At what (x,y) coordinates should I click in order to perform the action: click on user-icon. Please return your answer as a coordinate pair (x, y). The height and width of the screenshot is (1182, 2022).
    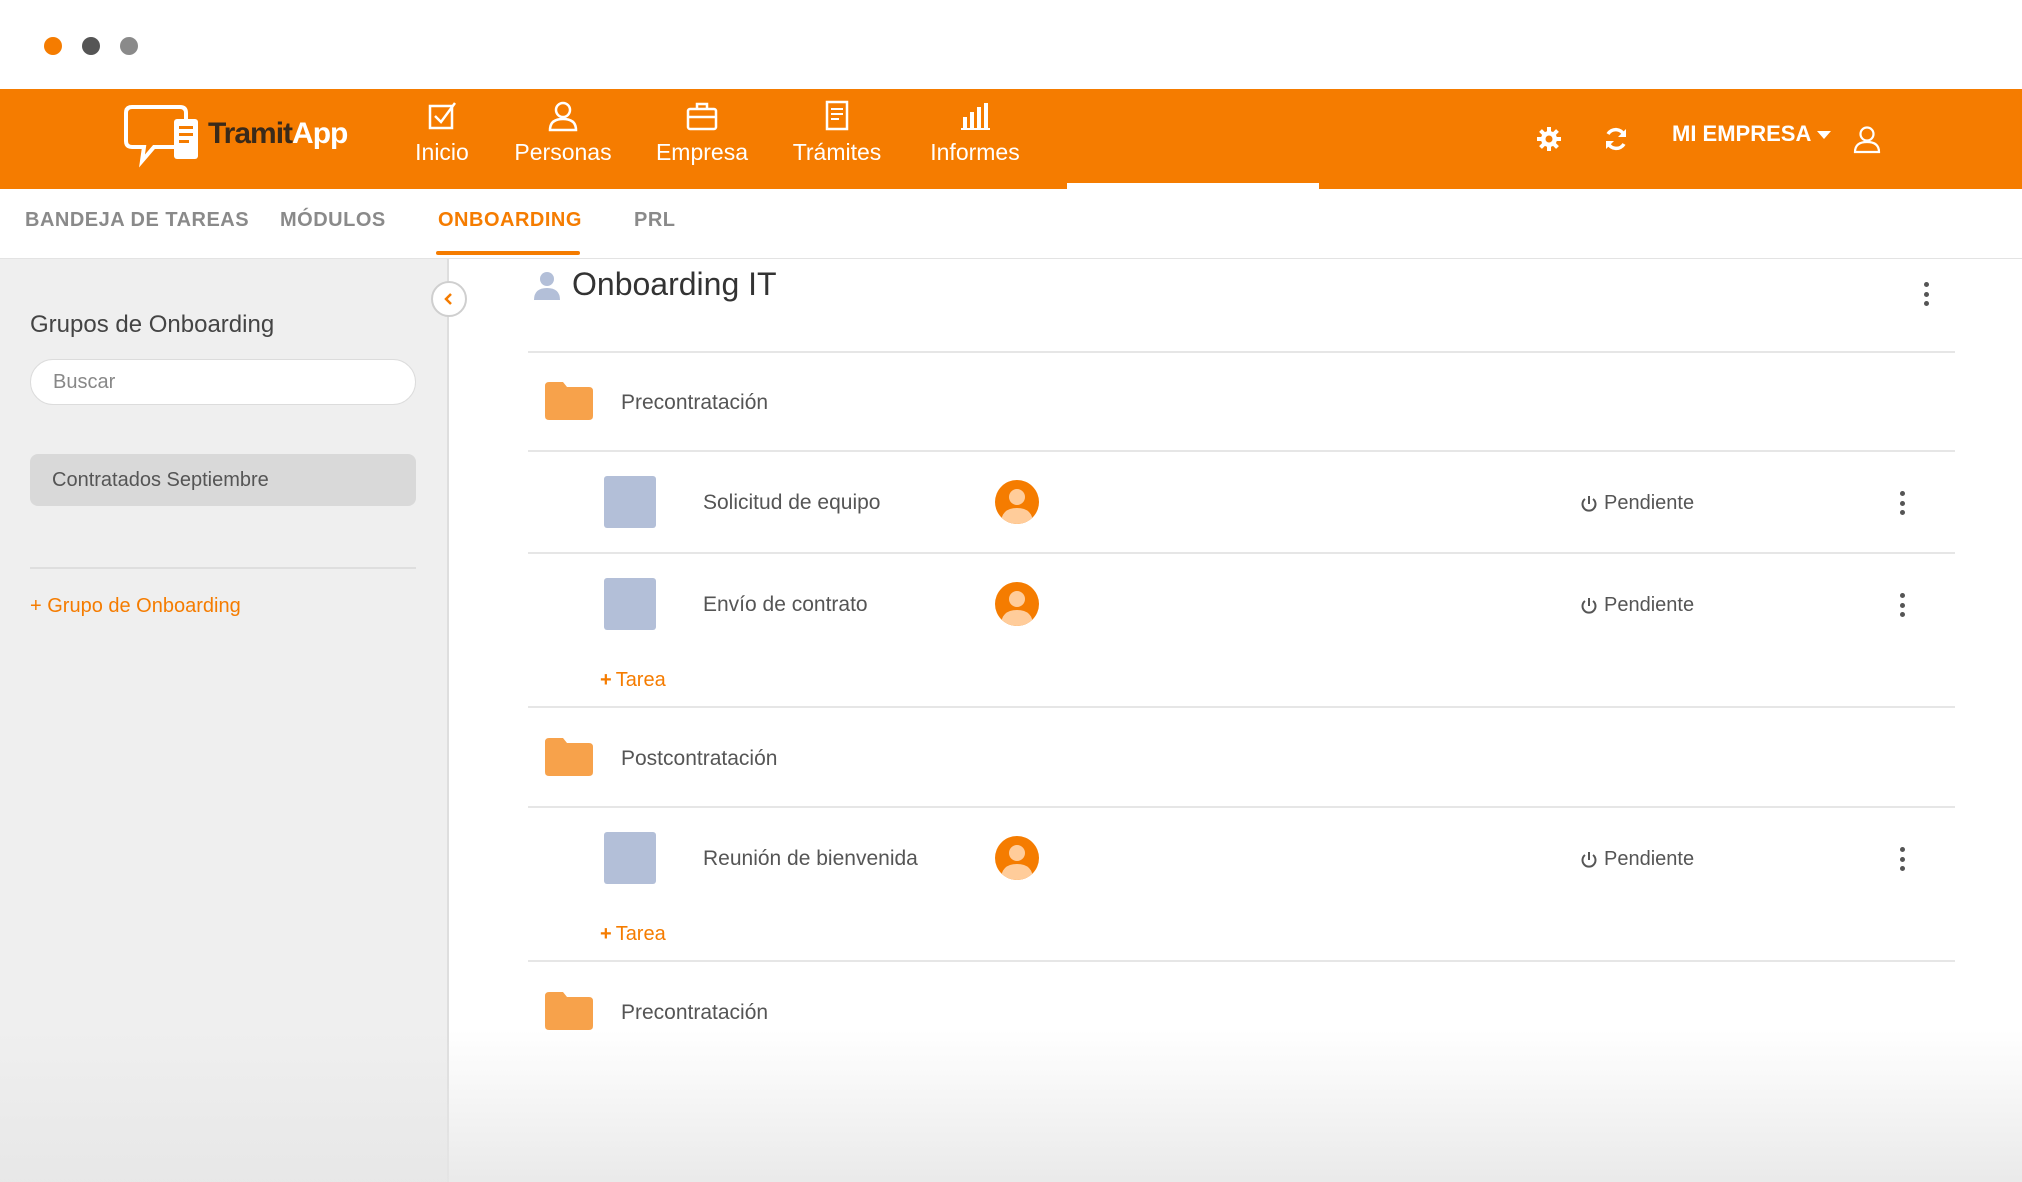
    Looking at the image, I should click on (1867, 139).